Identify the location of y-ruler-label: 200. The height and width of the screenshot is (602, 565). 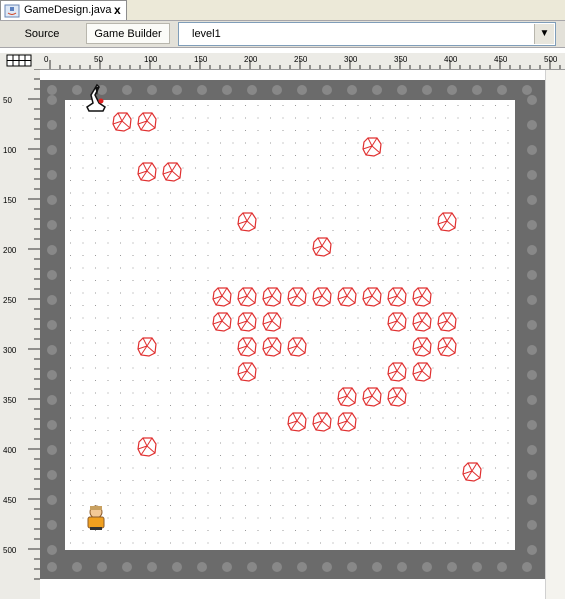
(10, 250).